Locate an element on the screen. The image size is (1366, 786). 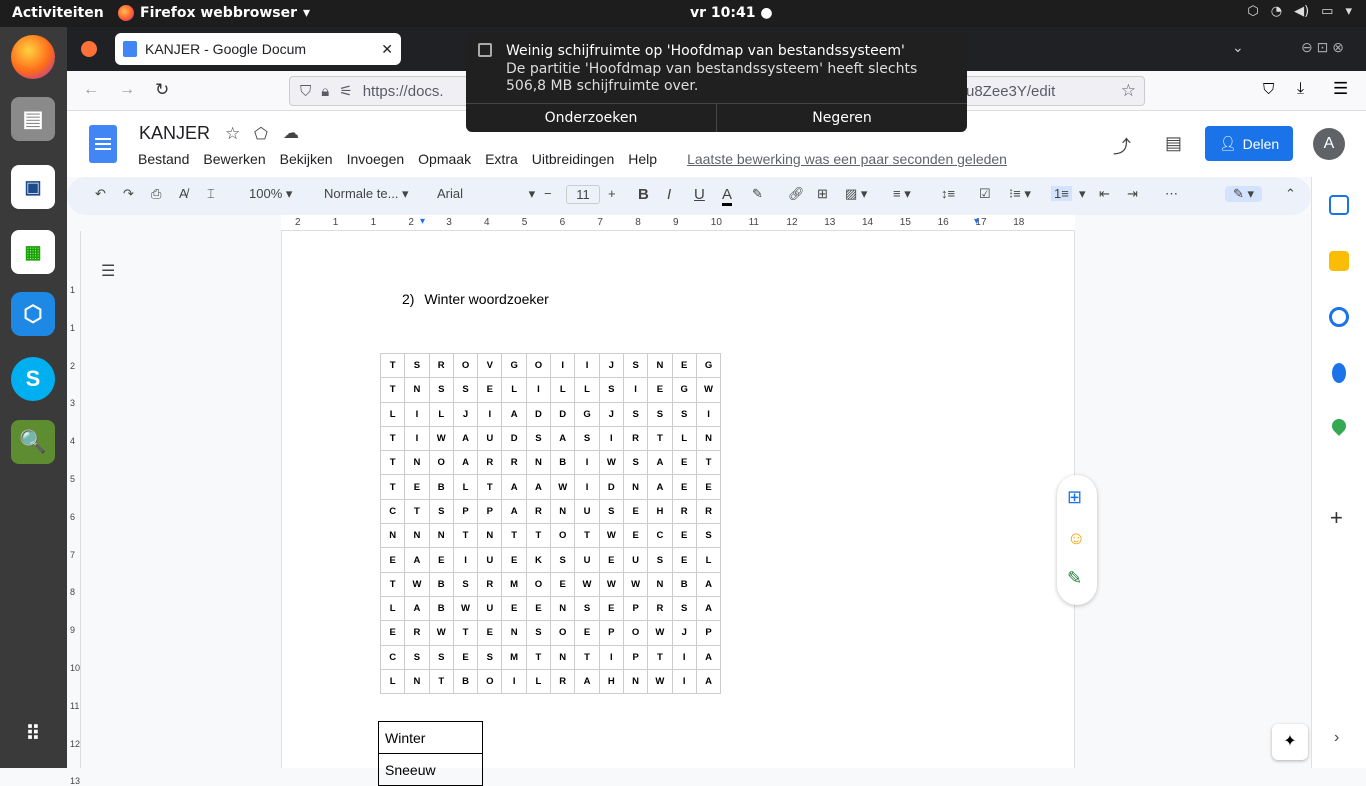
keep-icon is located at coordinates (1339, 261).